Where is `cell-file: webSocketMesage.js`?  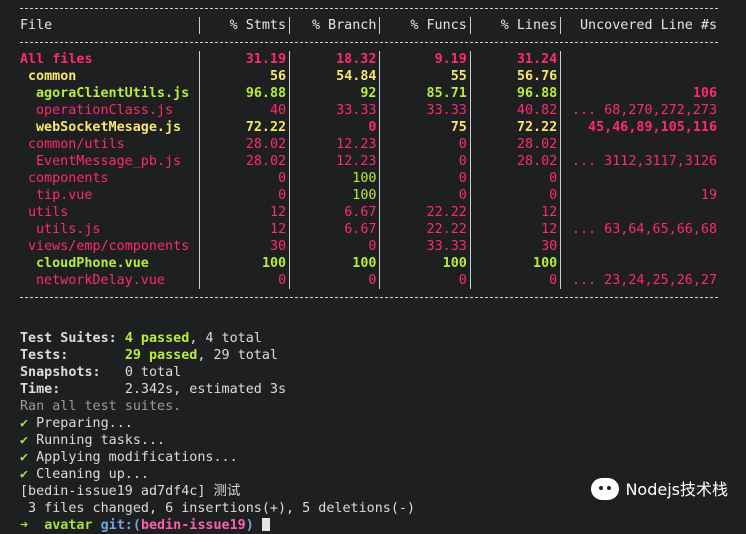 cell-file: webSocketMesage.js is located at coordinates (109, 127).